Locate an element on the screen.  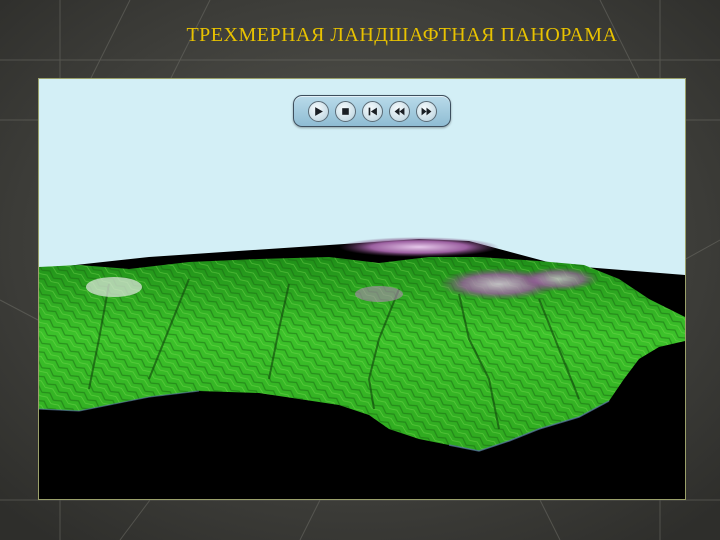
play-button is located at coordinates (318, 111).